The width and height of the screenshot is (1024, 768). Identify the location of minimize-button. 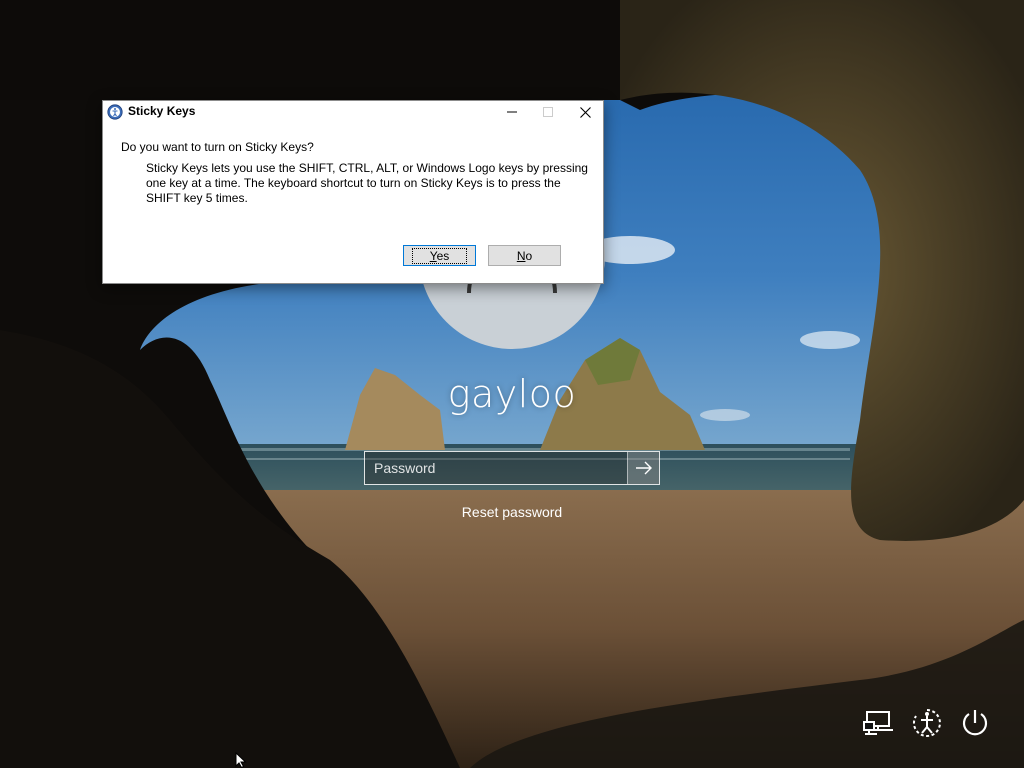
(512, 112).